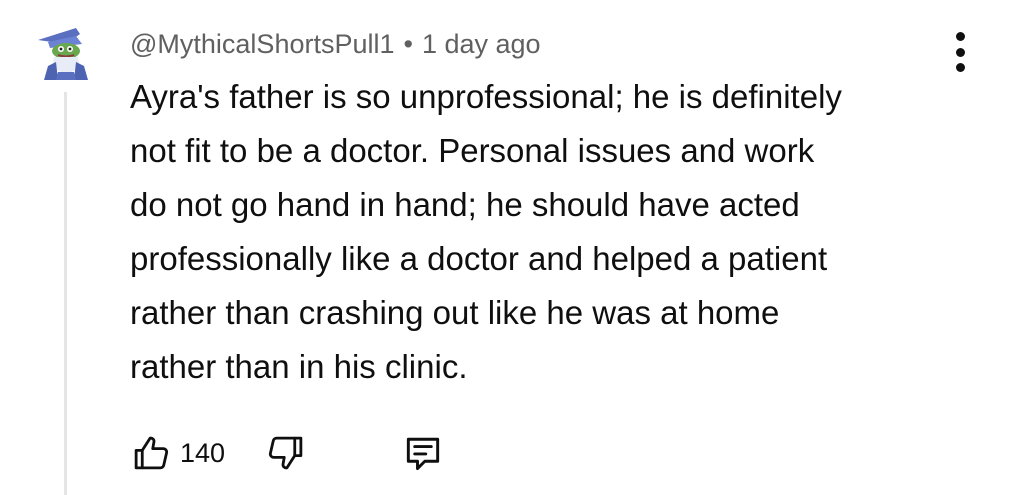 This screenshot has height=495, width=1024. I want to click on dislike-button, so click(286, 453).